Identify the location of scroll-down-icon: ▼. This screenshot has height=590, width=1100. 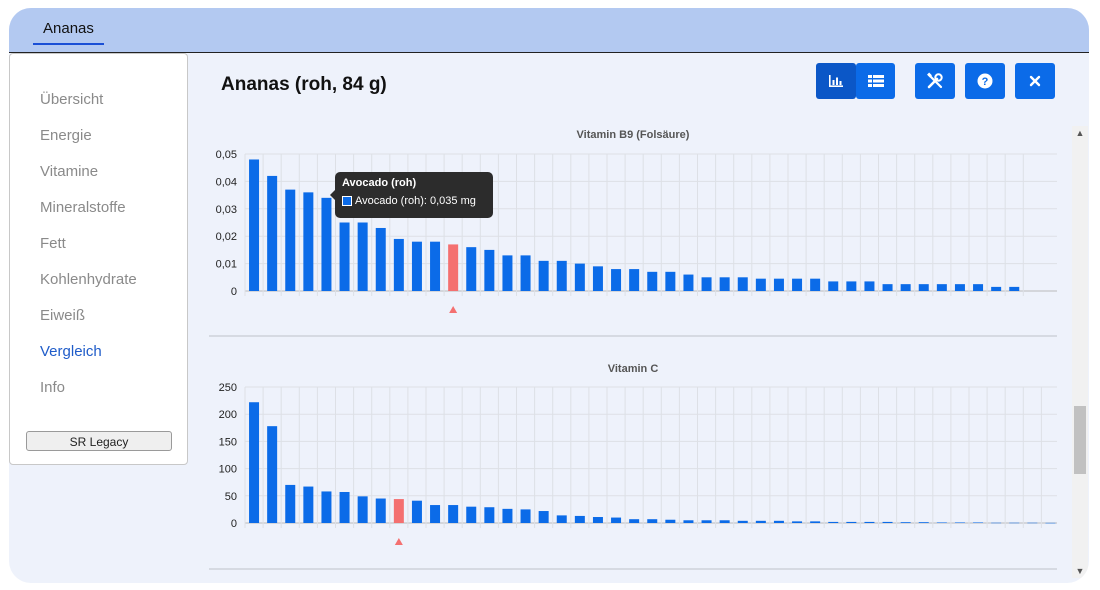
(1080, 571).